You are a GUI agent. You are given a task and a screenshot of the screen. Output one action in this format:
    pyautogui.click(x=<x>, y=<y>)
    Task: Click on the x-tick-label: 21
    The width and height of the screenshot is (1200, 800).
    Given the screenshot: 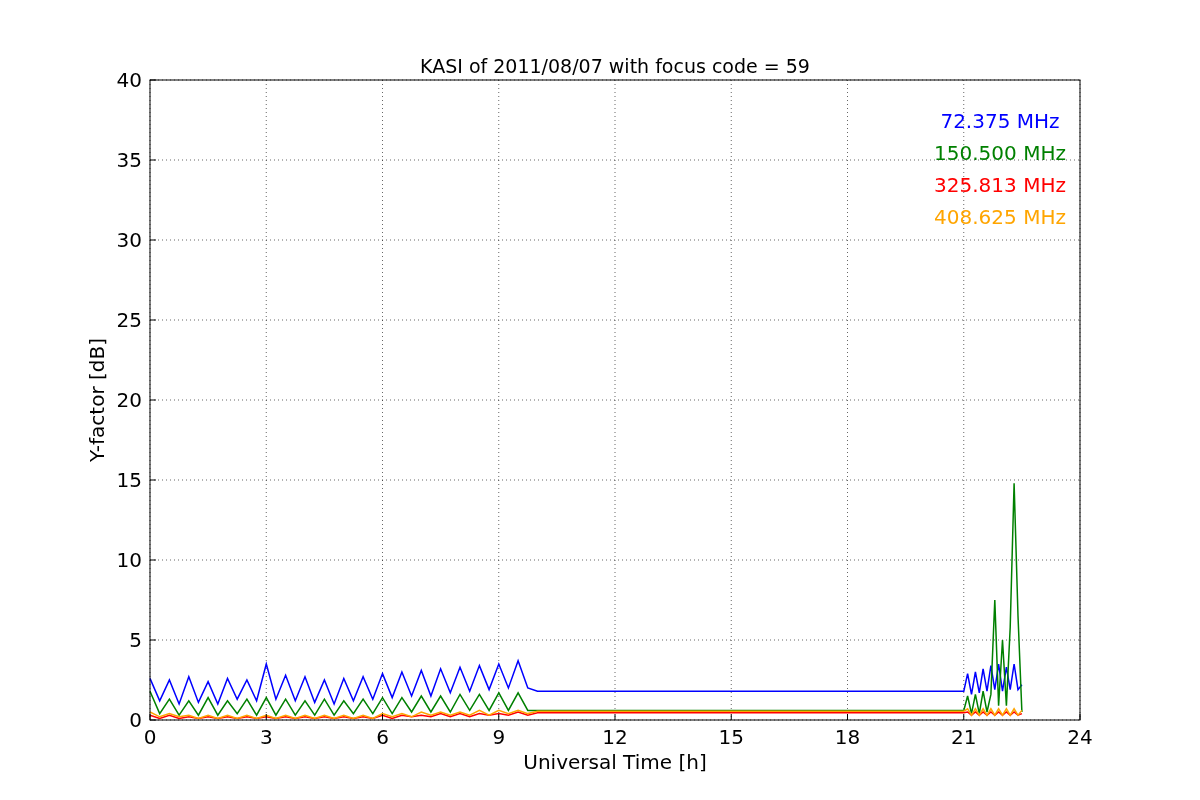 What is the action you would take?
    pyautogui.click(x=964, y=737)
    